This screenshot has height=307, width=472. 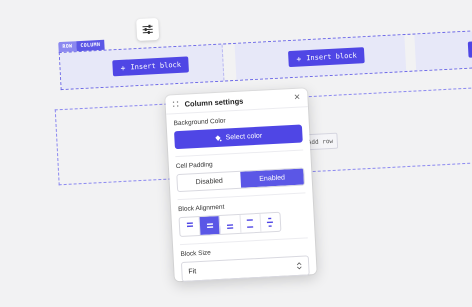 I want to click on cell-padding-section: Cell Padding Disabled Enabled, so click(x=241, y=178).